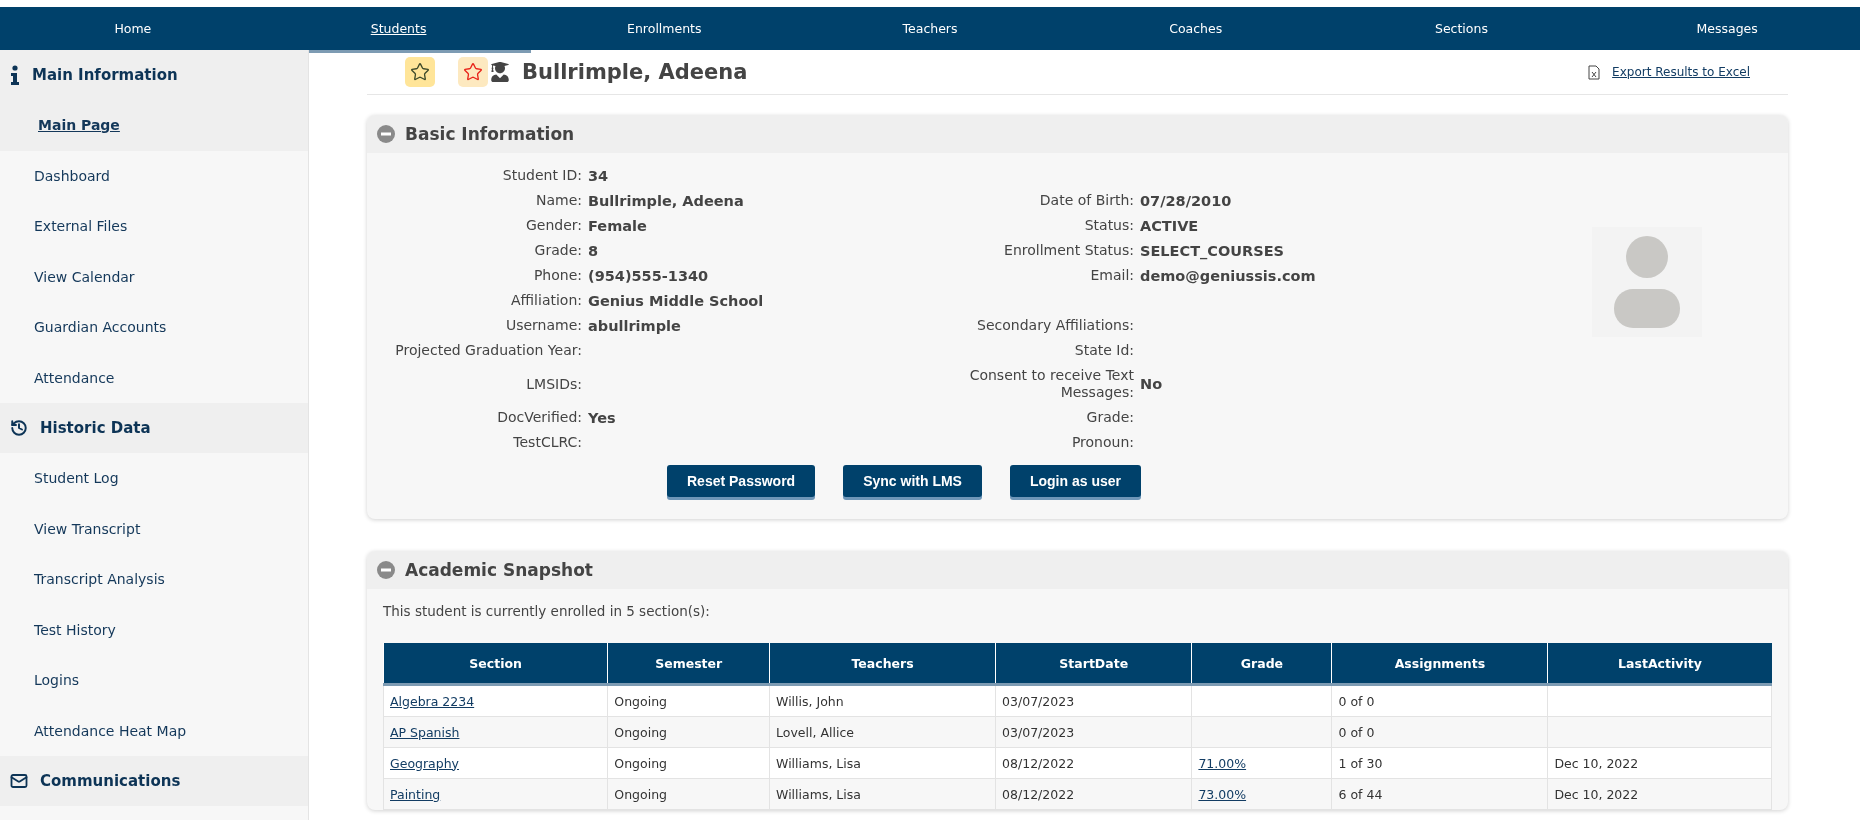 Image resolution: width=1860 pixels, height=820 pixels. Describe the element at coordinates (424, 763) in the screenshot. I see `table-link: Geography` at that location.